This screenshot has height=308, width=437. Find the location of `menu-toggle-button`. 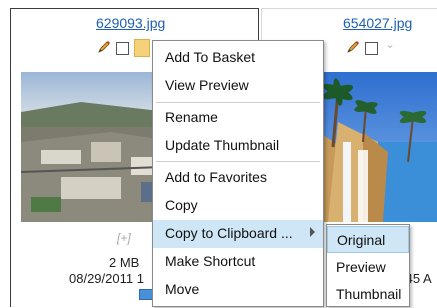

menu-toggle-button is located at coordinates (142, 48).